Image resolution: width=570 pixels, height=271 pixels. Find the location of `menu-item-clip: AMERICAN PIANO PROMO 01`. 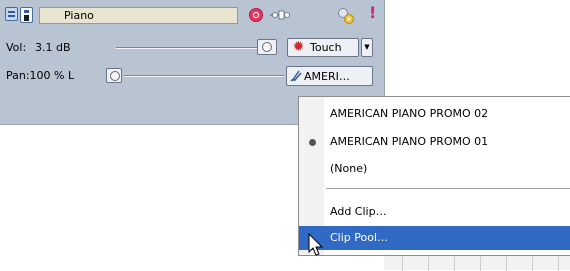

menu-item-clip: AMERICAN PIANO PROMO 01 is located at coordinates (434, 142).